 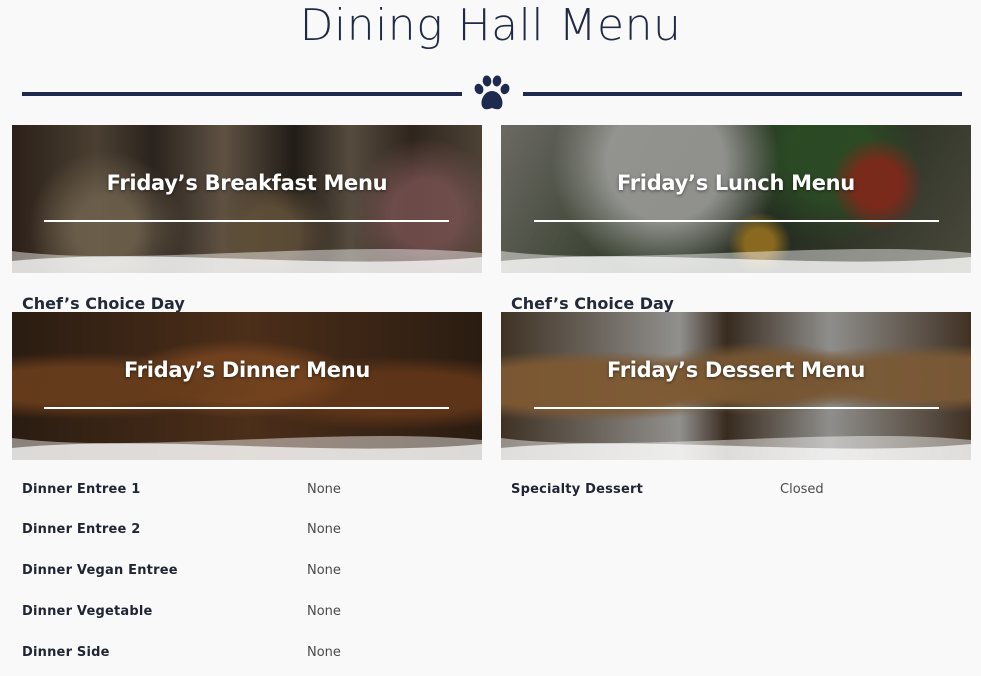 What do you see at coordinates (736, 183) in the screenshot?
I see `lunch-banner-title: Friday’s Lunch Menu` at bounding box center [736, 183].